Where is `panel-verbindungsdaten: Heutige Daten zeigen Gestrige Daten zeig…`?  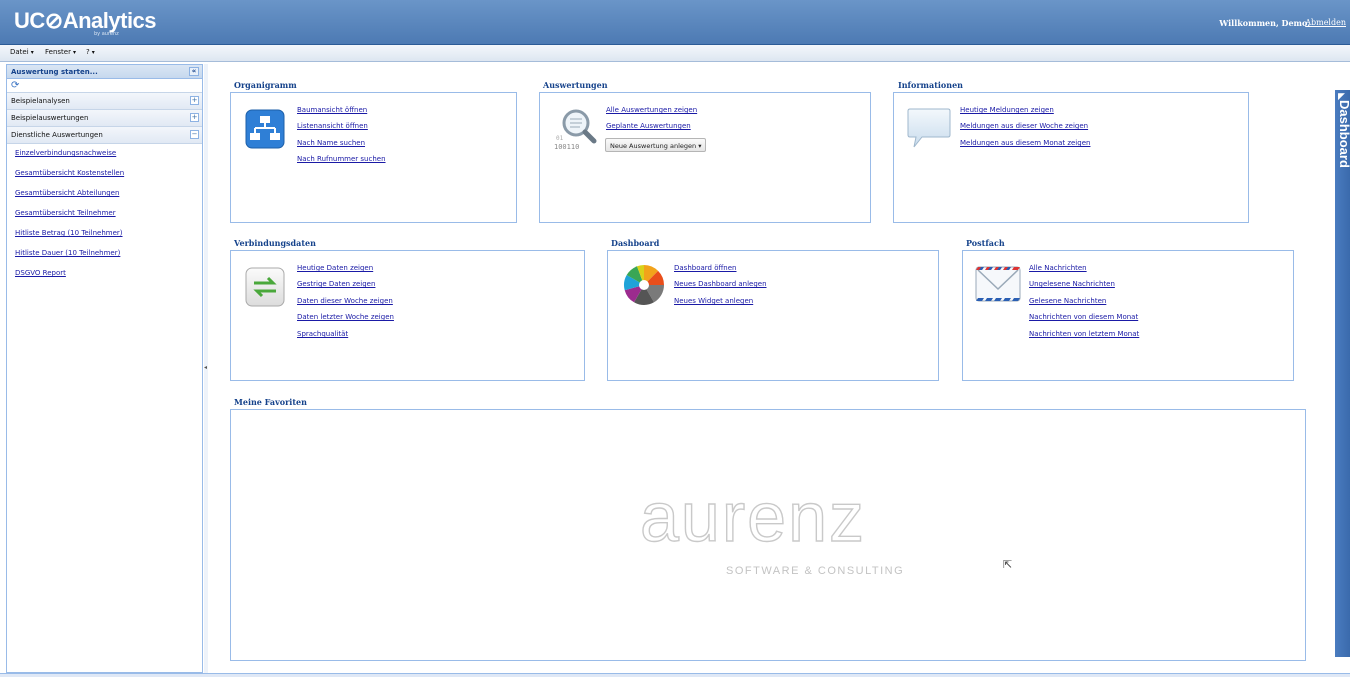 panel-verbindungsdaten: Heutige Daten zeigen Gestrige Daten zeig… is located at coordinates (407, 315).